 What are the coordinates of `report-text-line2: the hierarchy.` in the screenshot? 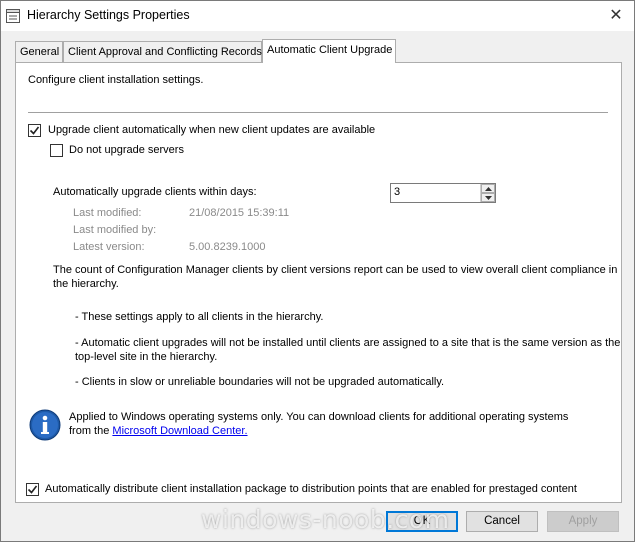 It's located at (86, 284).